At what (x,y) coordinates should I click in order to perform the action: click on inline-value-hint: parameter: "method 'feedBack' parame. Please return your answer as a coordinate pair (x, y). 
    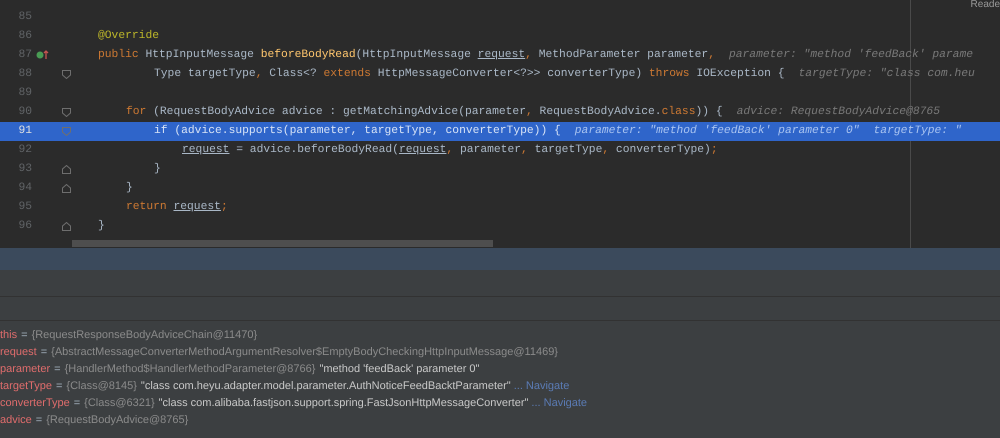
    Looking at the image, I should click on (851, 56).